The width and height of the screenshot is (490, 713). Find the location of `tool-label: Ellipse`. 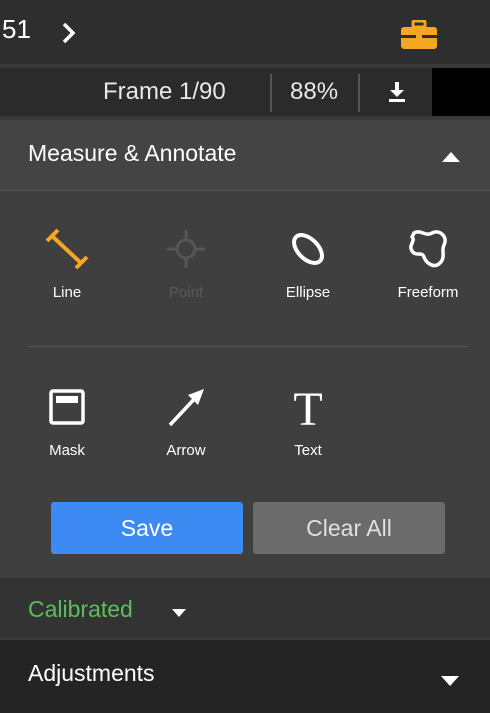

tool-label: Ellipse is located at coordinates (308, 292).